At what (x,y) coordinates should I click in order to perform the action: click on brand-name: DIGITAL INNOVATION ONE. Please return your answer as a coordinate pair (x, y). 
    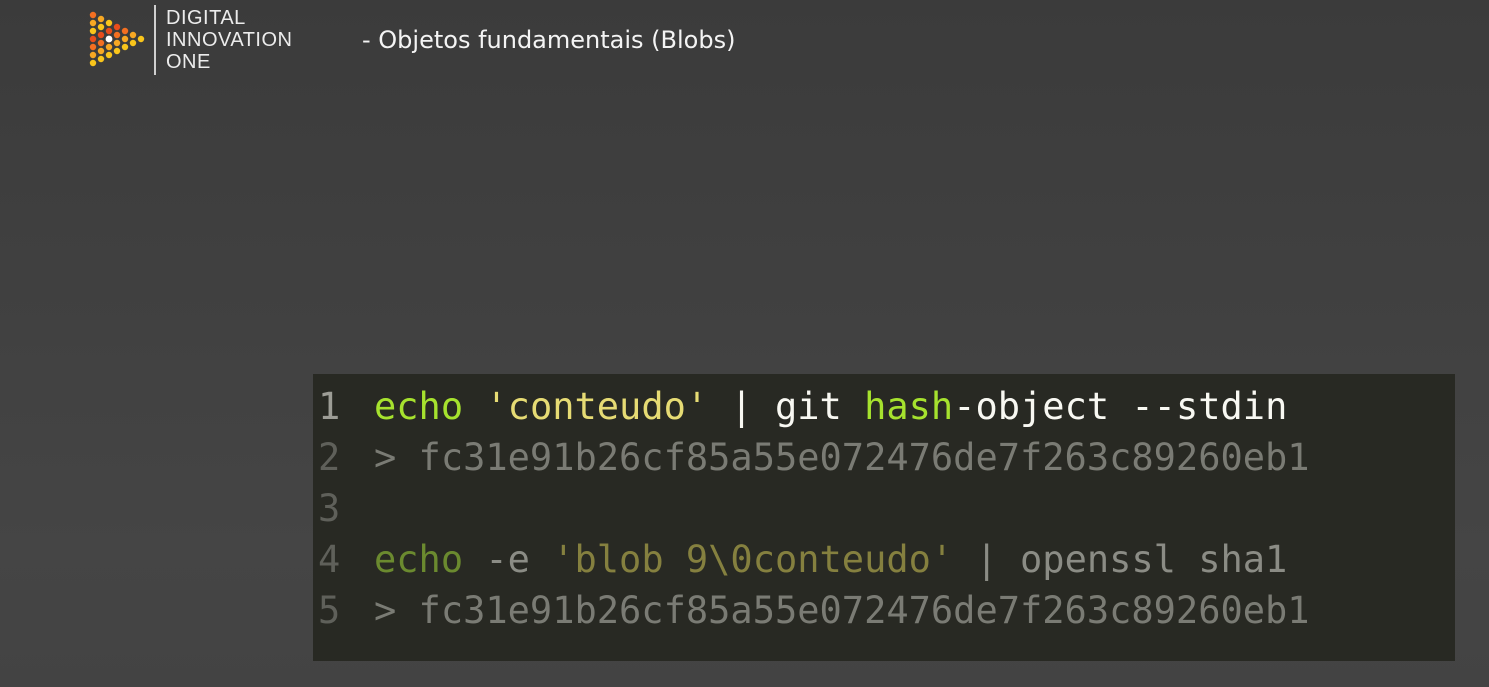
    Looking at the image, I should click on (229, 40).